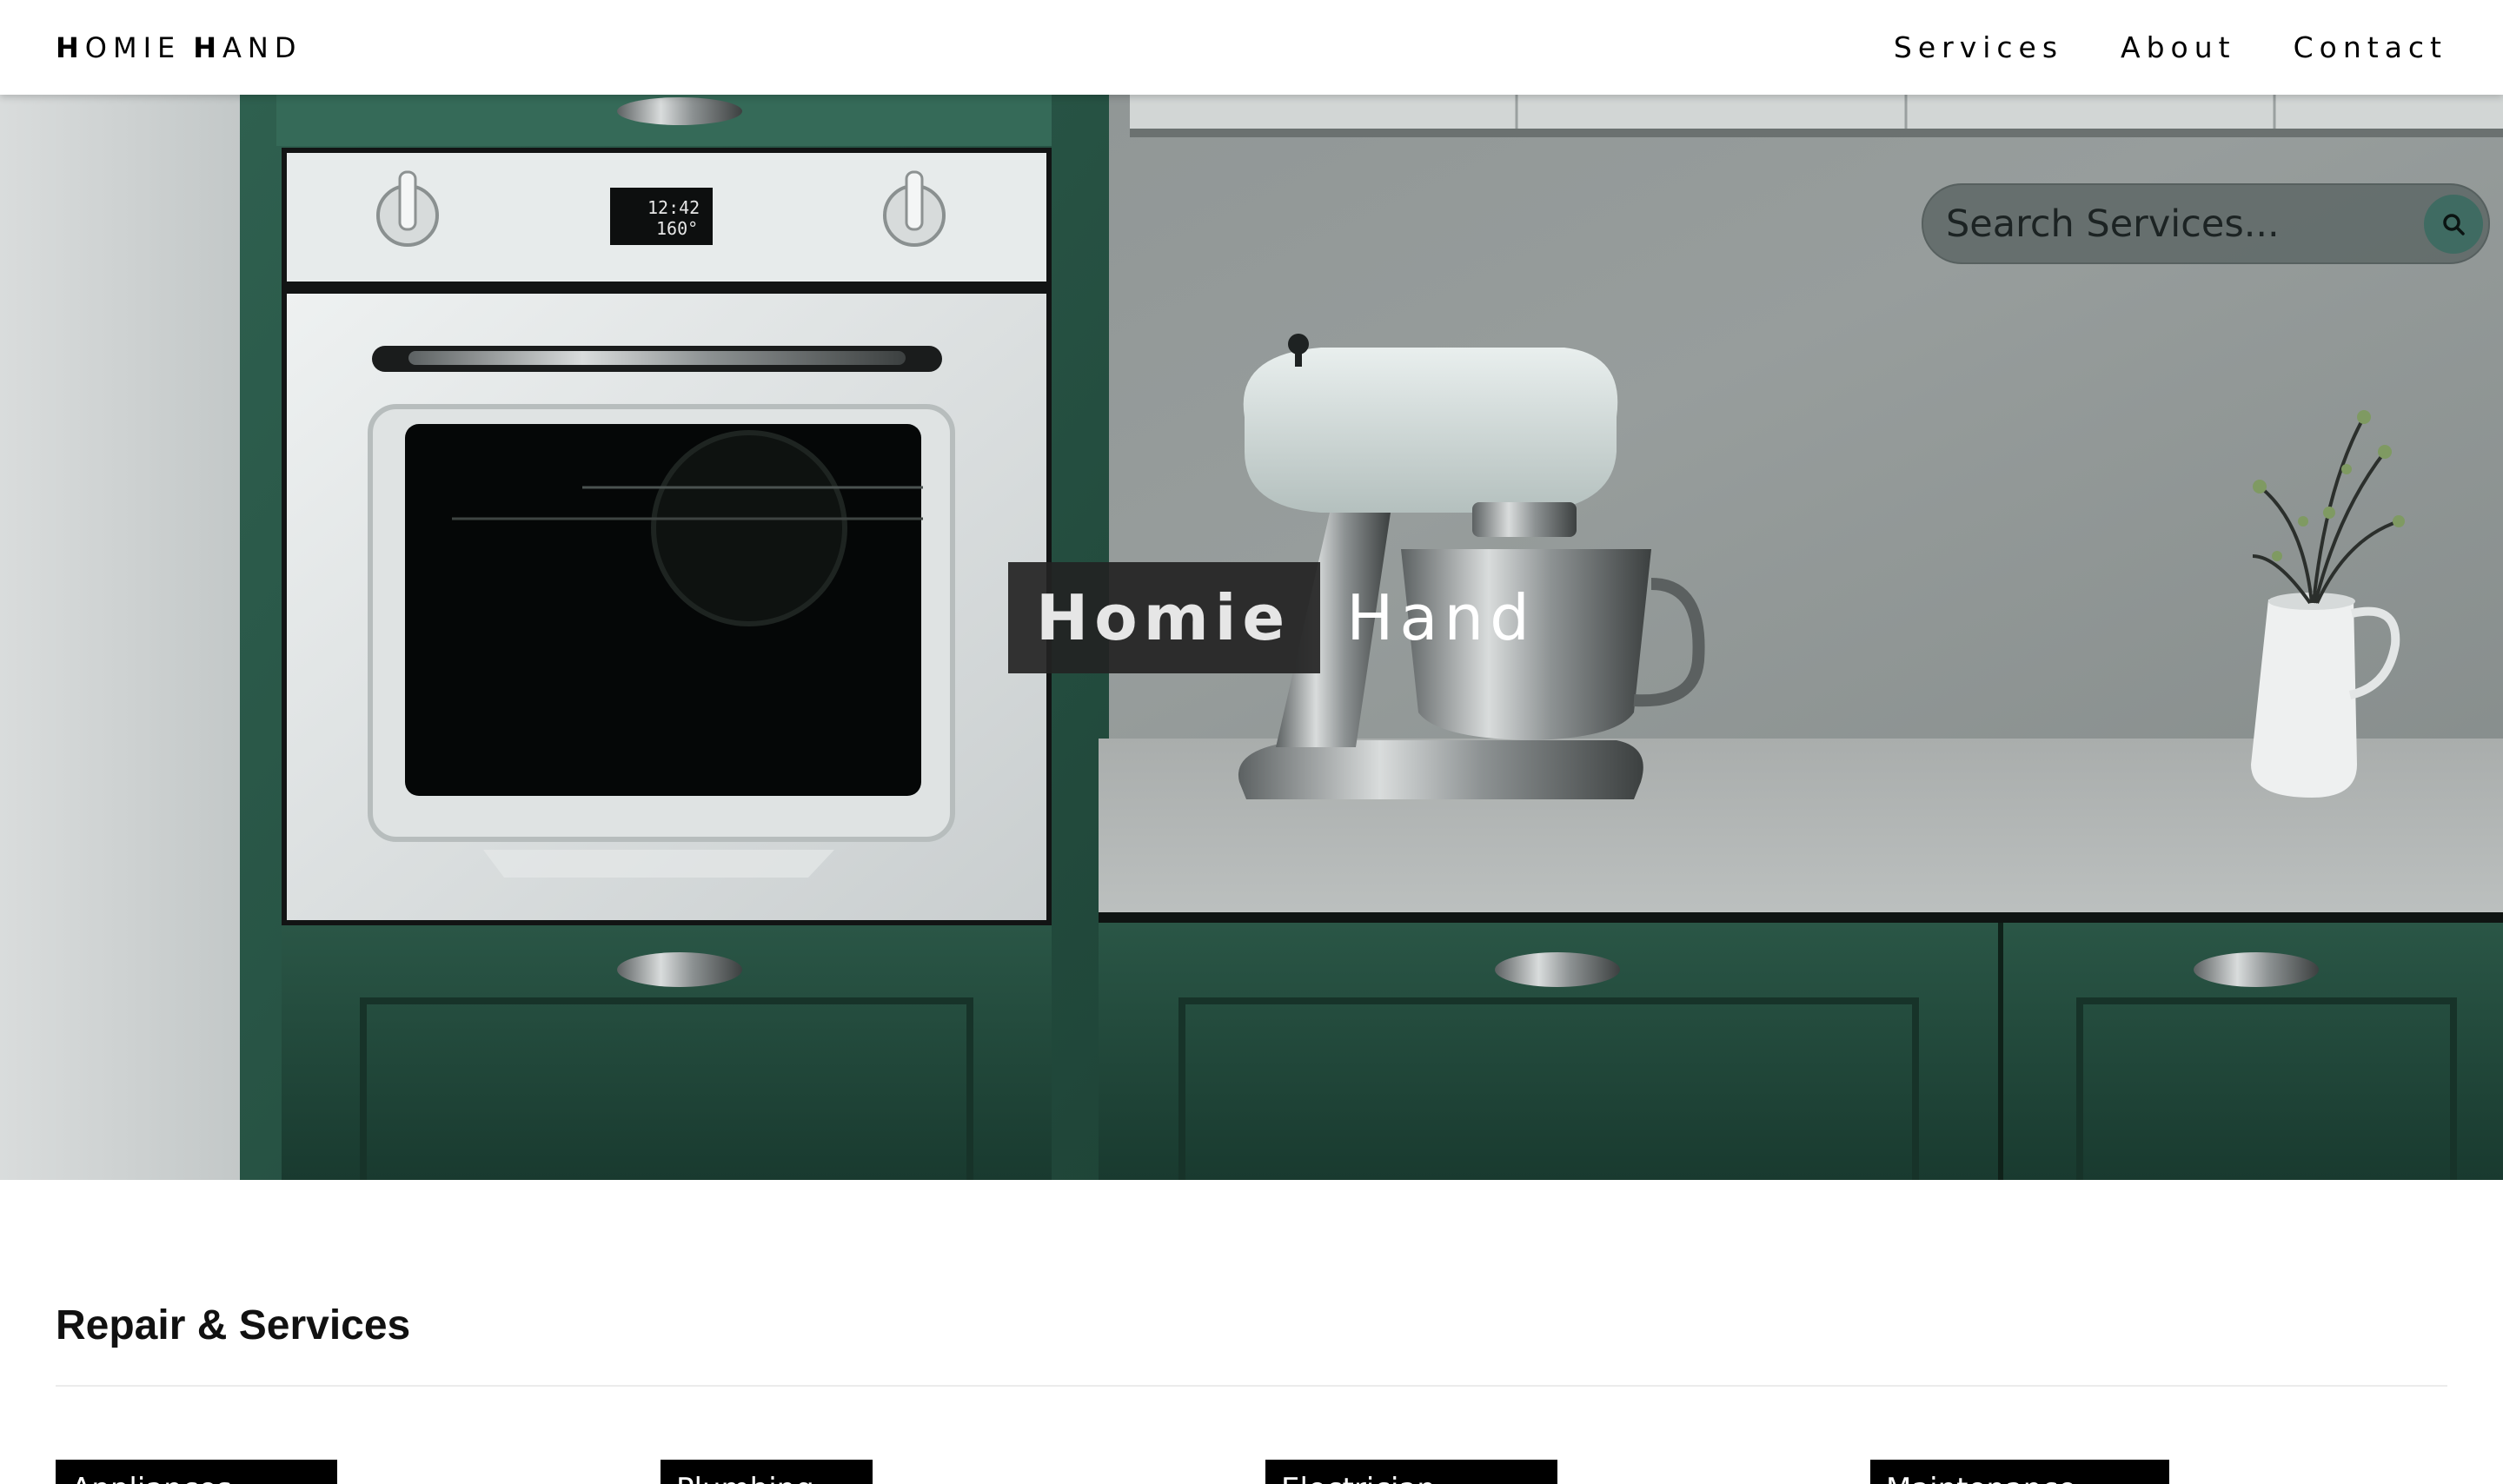 The image size is (2503, 1484). What do you see at coordinates (673, 207) in the screenshot?
I see `oven-display-time: 12:42` at bounding box center [673, 207].